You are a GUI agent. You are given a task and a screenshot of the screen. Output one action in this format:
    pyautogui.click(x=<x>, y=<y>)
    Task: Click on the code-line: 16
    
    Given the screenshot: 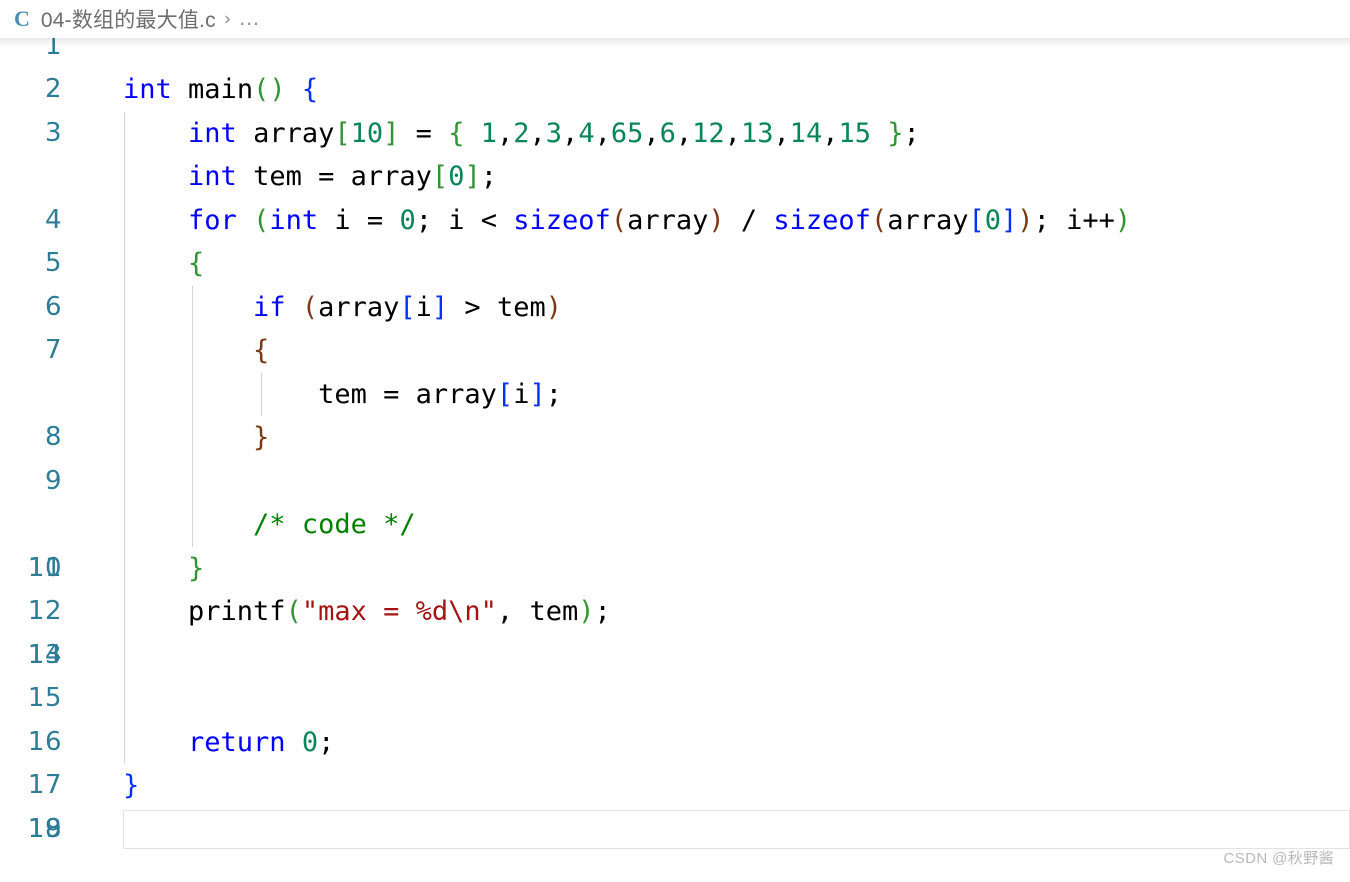 What is the action you would take?
    pyautogui.click(x=675, y=695)
    